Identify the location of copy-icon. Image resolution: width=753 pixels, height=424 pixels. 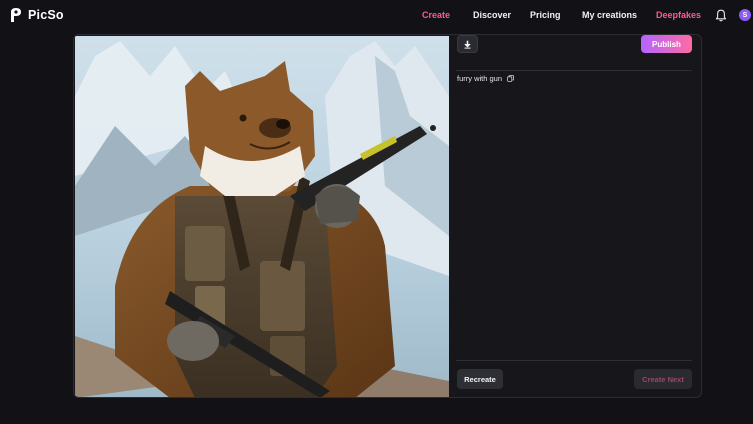
(510, 78).